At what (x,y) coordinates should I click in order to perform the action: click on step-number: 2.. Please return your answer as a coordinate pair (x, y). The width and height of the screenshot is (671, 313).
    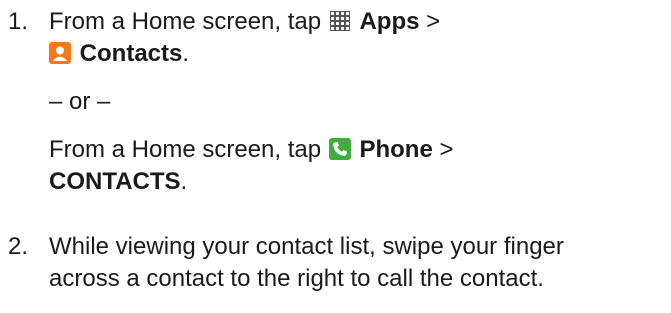
    Looking at the image, I should click on (18, 246).